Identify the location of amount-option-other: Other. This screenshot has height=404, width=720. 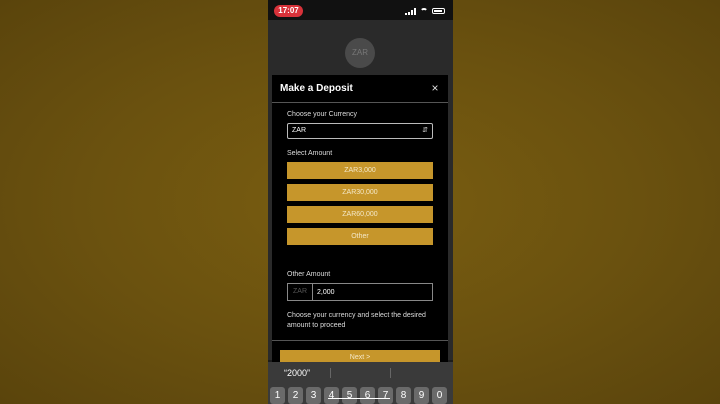
(360, 236).